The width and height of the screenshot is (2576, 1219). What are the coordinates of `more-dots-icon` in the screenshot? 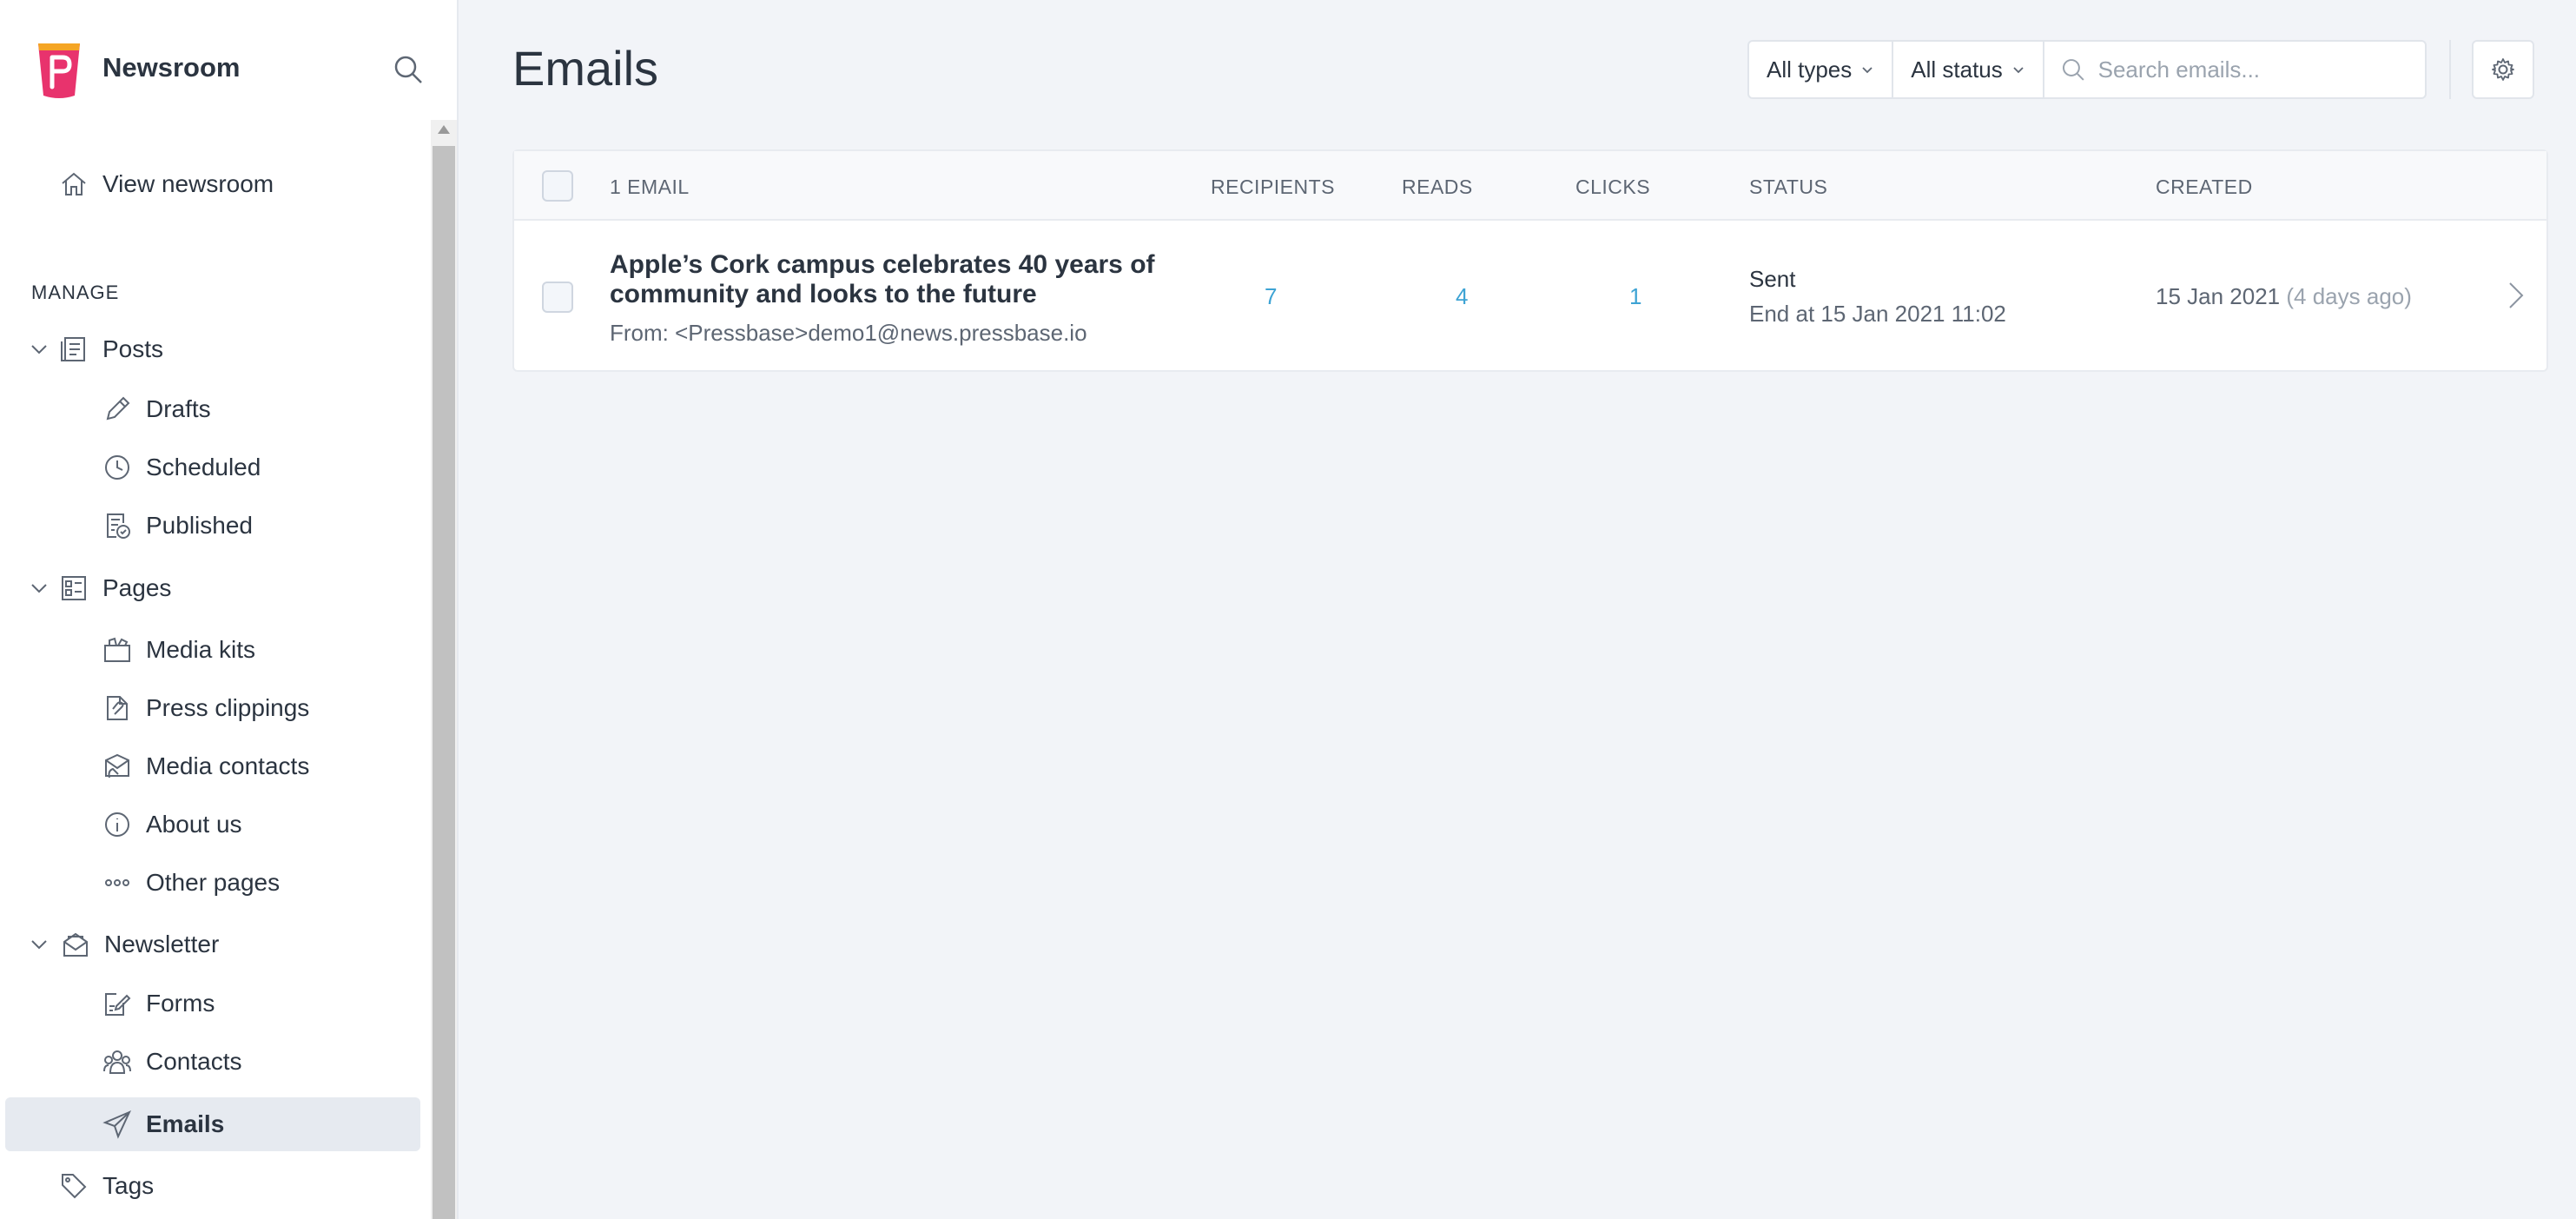 It's located at (118, 882).